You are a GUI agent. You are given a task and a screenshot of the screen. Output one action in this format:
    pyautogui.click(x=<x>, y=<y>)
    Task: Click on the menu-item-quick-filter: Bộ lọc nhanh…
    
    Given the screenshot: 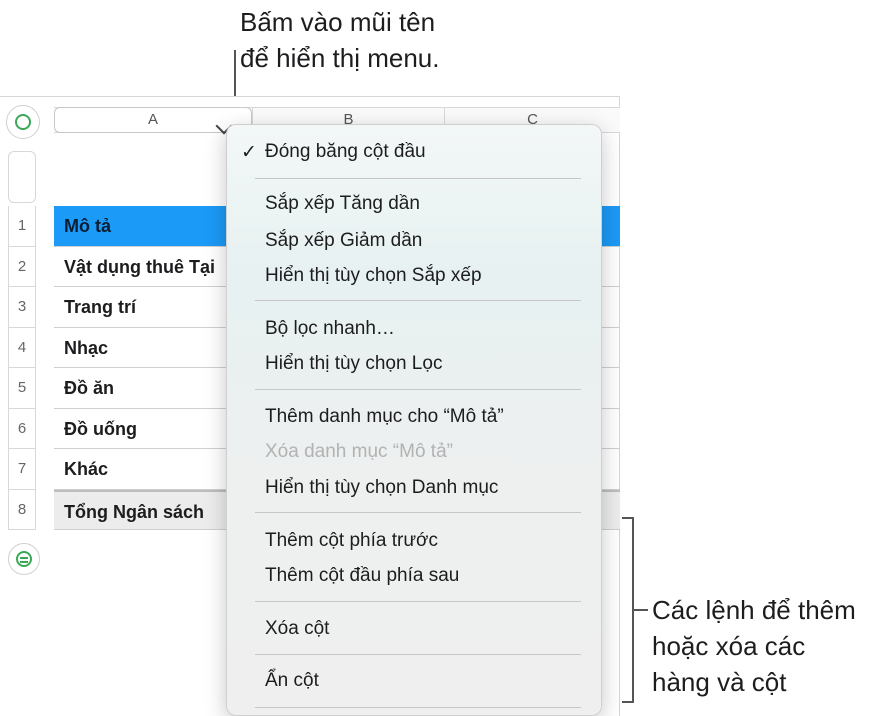 What is the action you would take?
    pyautogui.click(x=330, y=329)
    